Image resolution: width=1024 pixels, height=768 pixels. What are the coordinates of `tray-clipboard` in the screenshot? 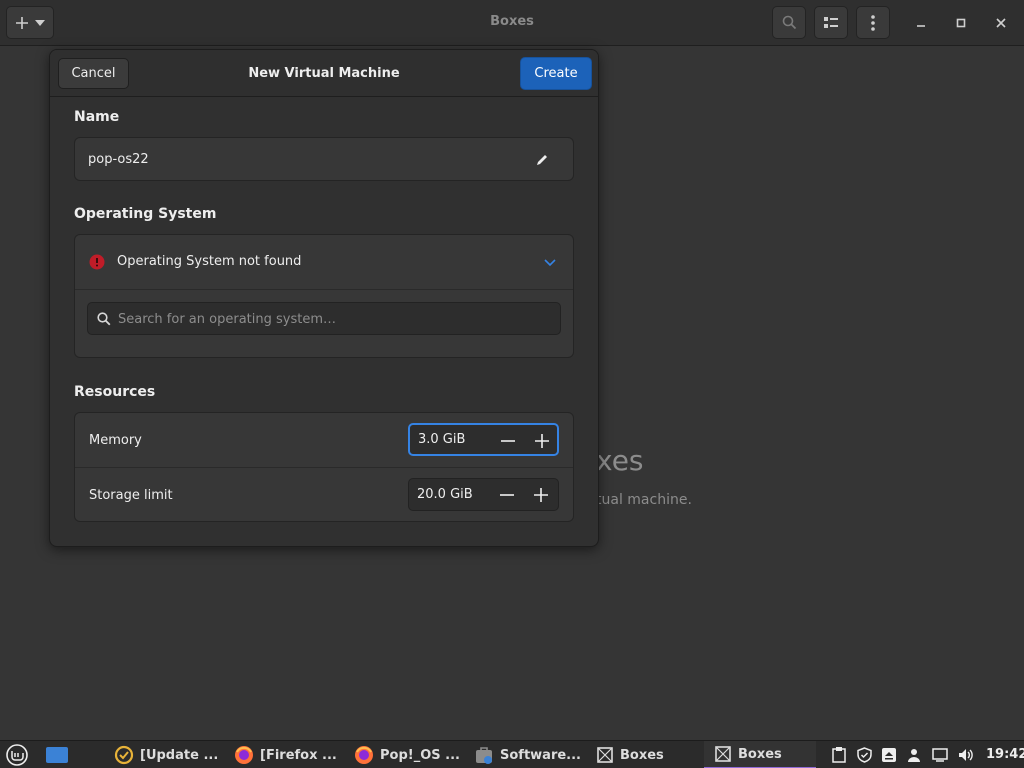 It's located at (839, 755).